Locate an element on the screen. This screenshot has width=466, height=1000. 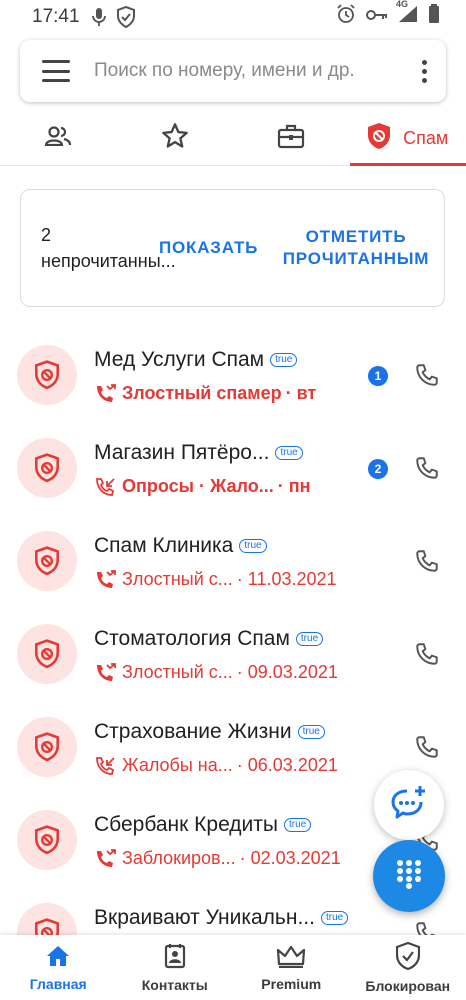
status-bar: 17:41 4G is located at coordinates (233, 17).